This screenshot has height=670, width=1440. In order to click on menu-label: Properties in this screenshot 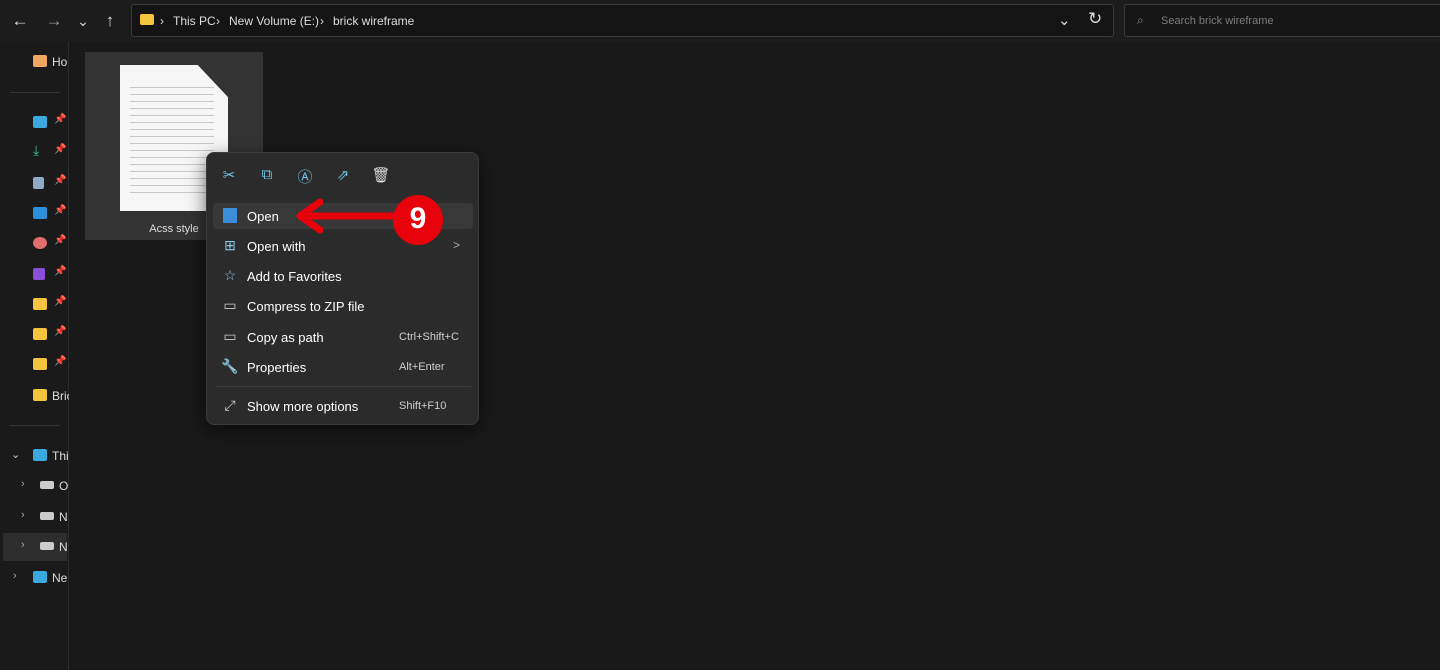, I will do `click(277, 367)`.